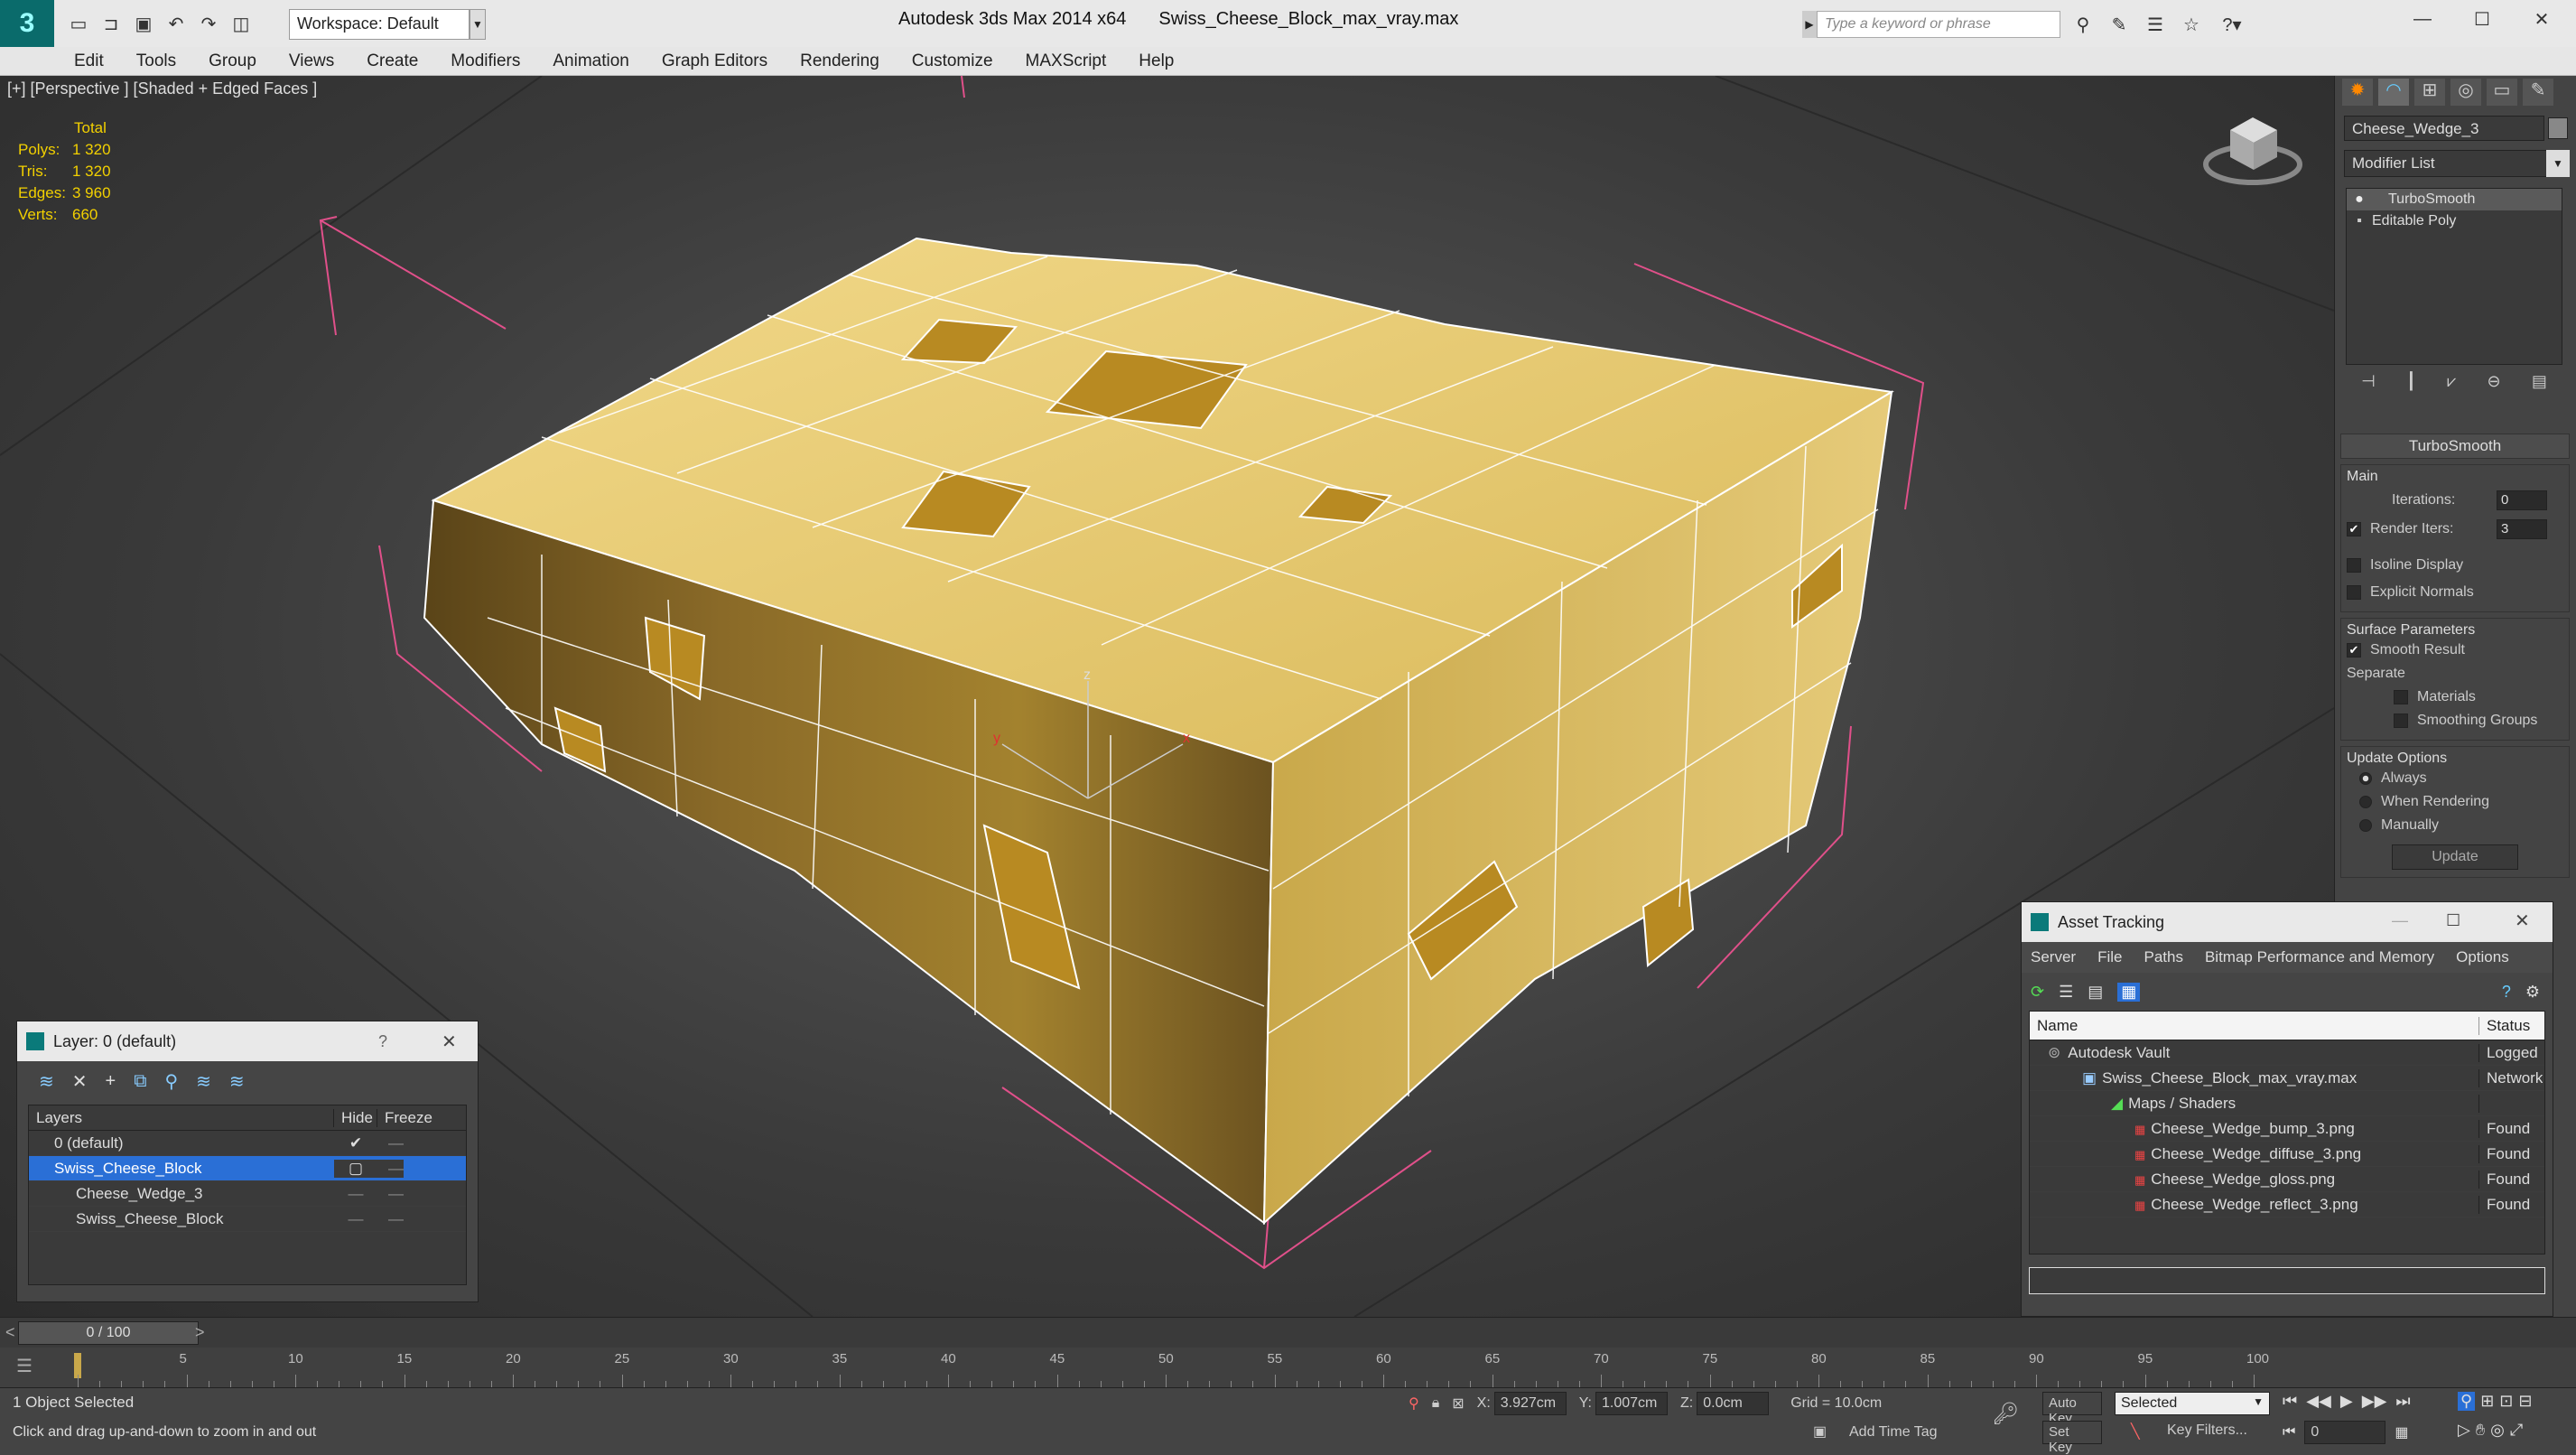  What do you see at coordinates (2453, 920) in the screenshot?
I see `maximize-icon: ☐` at bounding box center [2453, 920].